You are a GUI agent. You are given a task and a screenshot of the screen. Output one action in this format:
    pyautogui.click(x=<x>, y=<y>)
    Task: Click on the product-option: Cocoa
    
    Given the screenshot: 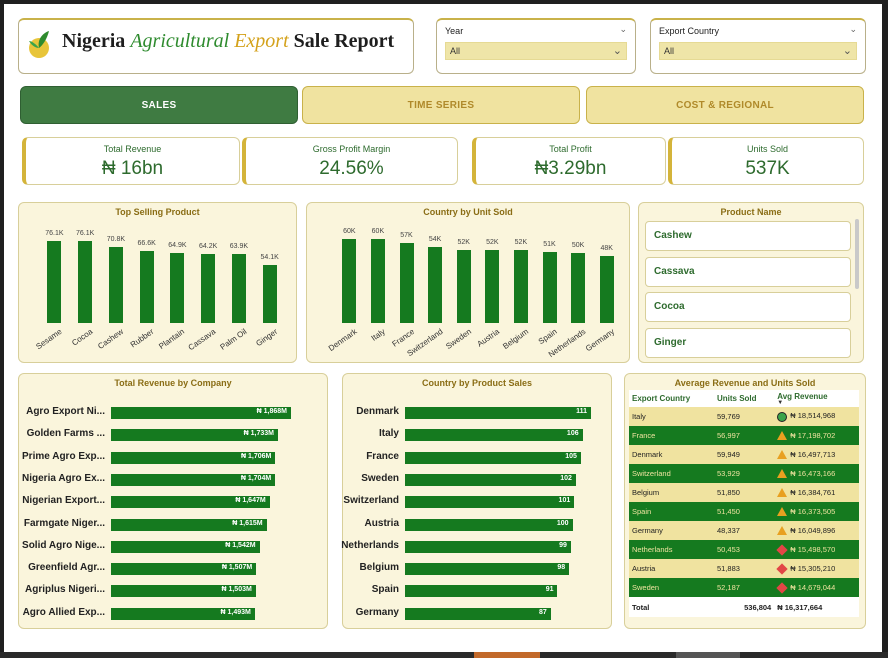 What is the action you would take?
    pyautogui.click(x=748, y=307)
    